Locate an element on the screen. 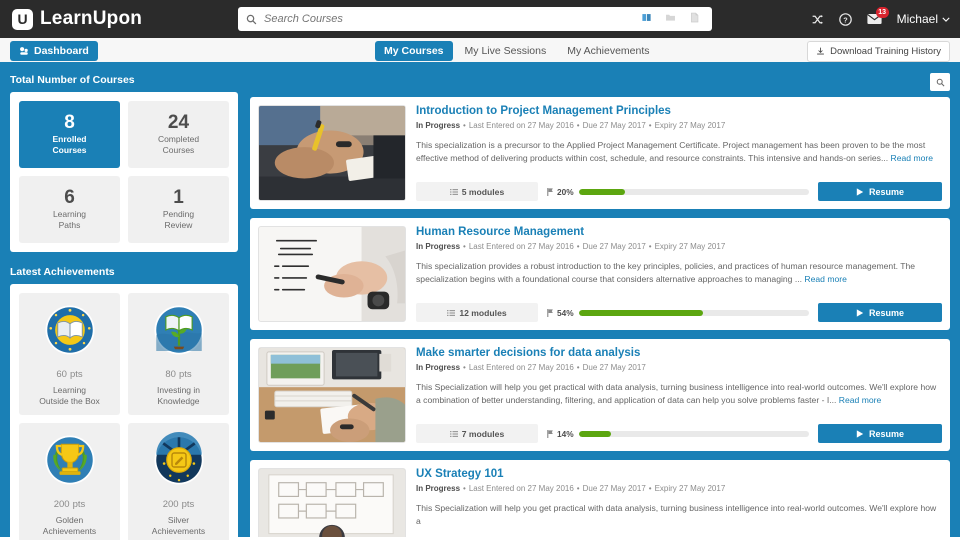 The height and width of the screenshot is (540, 960). achievement-learning-outside-the-box: 60 pts Learning Outside the Box is located at coordinates (69, 354).